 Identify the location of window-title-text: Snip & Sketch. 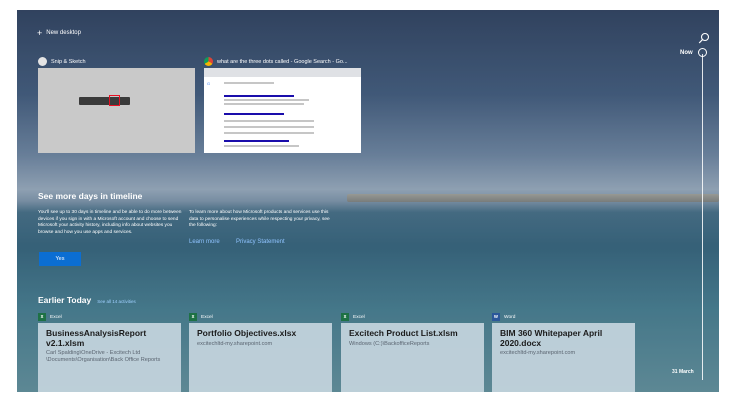
(68, 61).